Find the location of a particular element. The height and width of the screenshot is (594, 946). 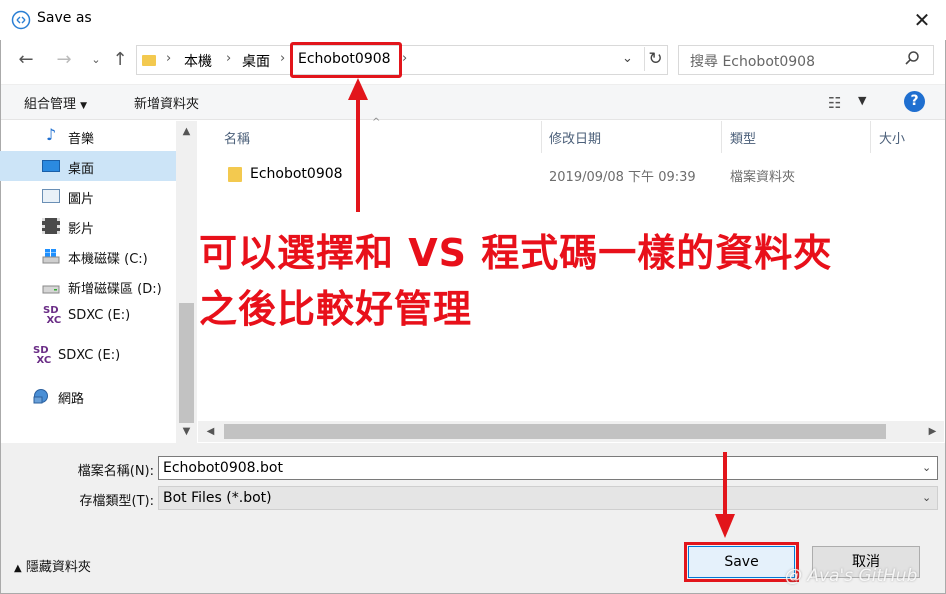

watermark: @ Ava's GitHub is located at coordinates (851, 576).